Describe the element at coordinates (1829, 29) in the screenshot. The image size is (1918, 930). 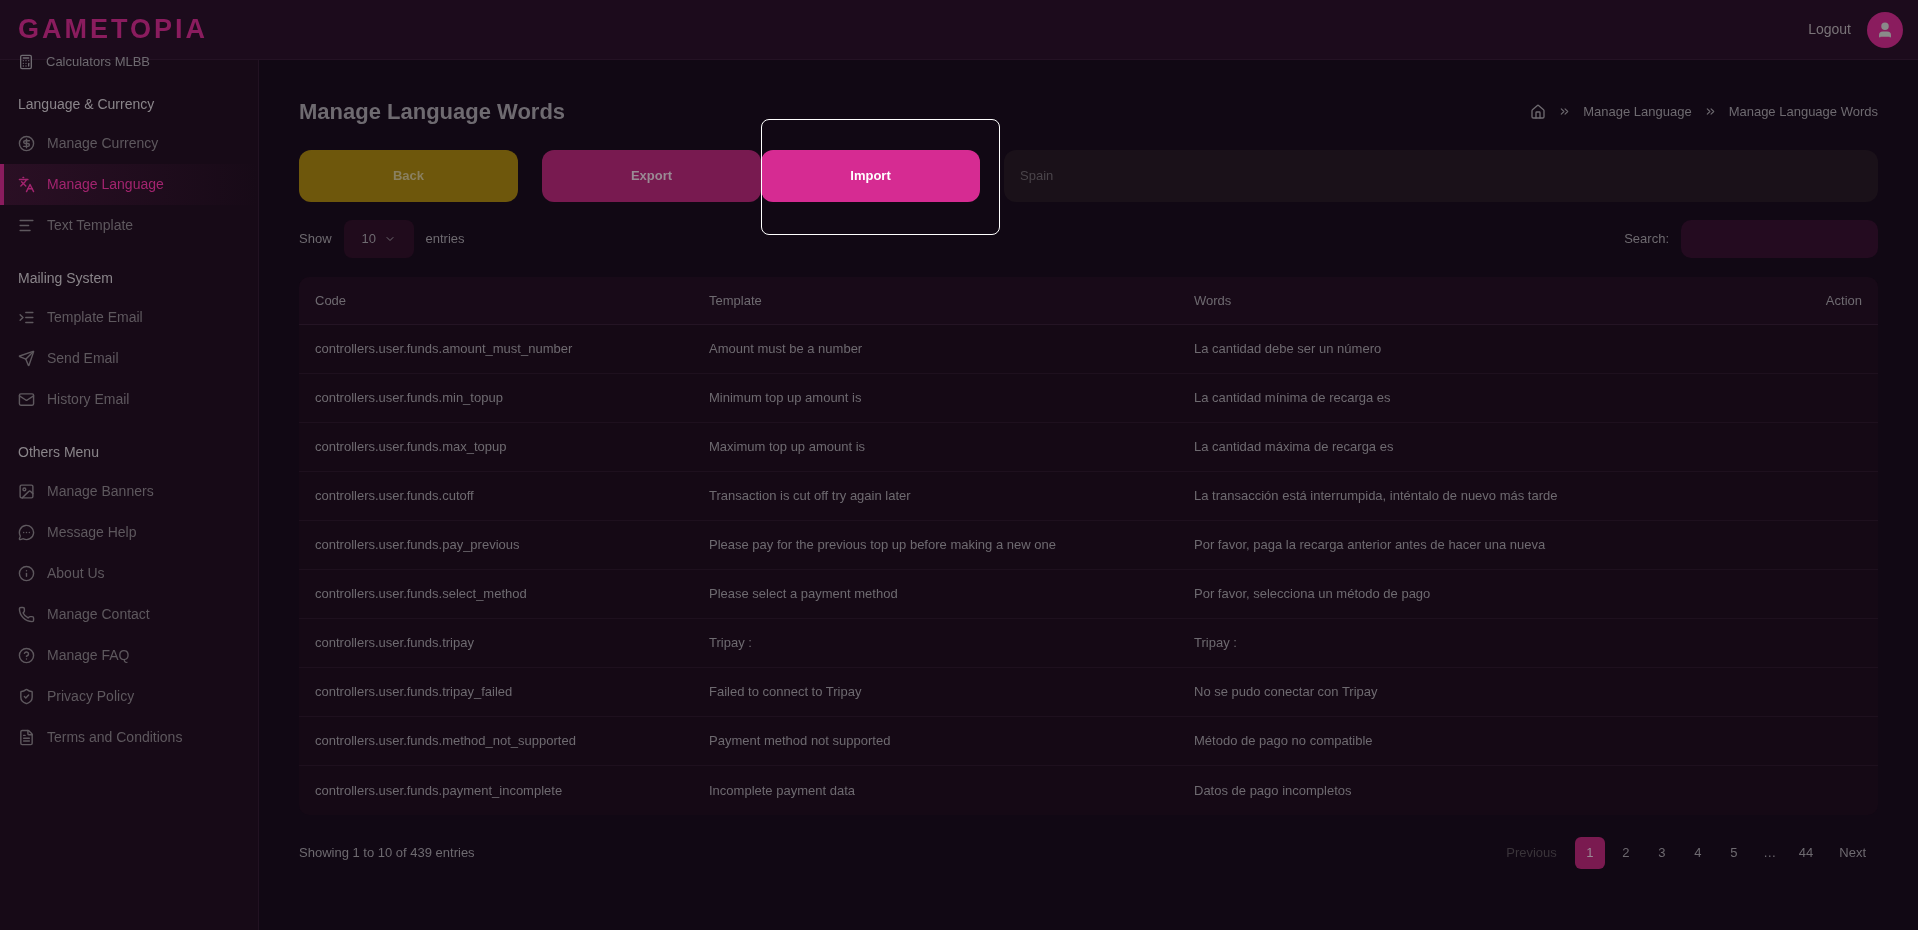
I see `logout-link: Logout` at that location.